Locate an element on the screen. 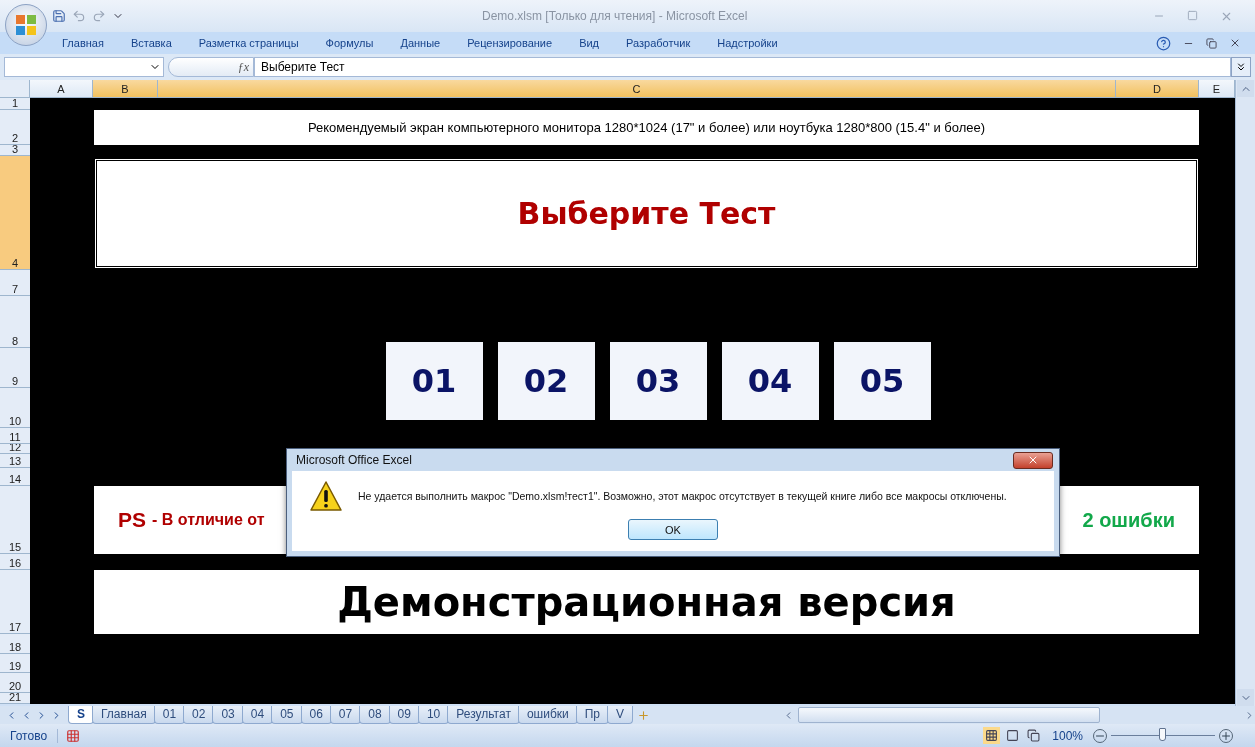  office-logo is located at coordinates (26, 25).